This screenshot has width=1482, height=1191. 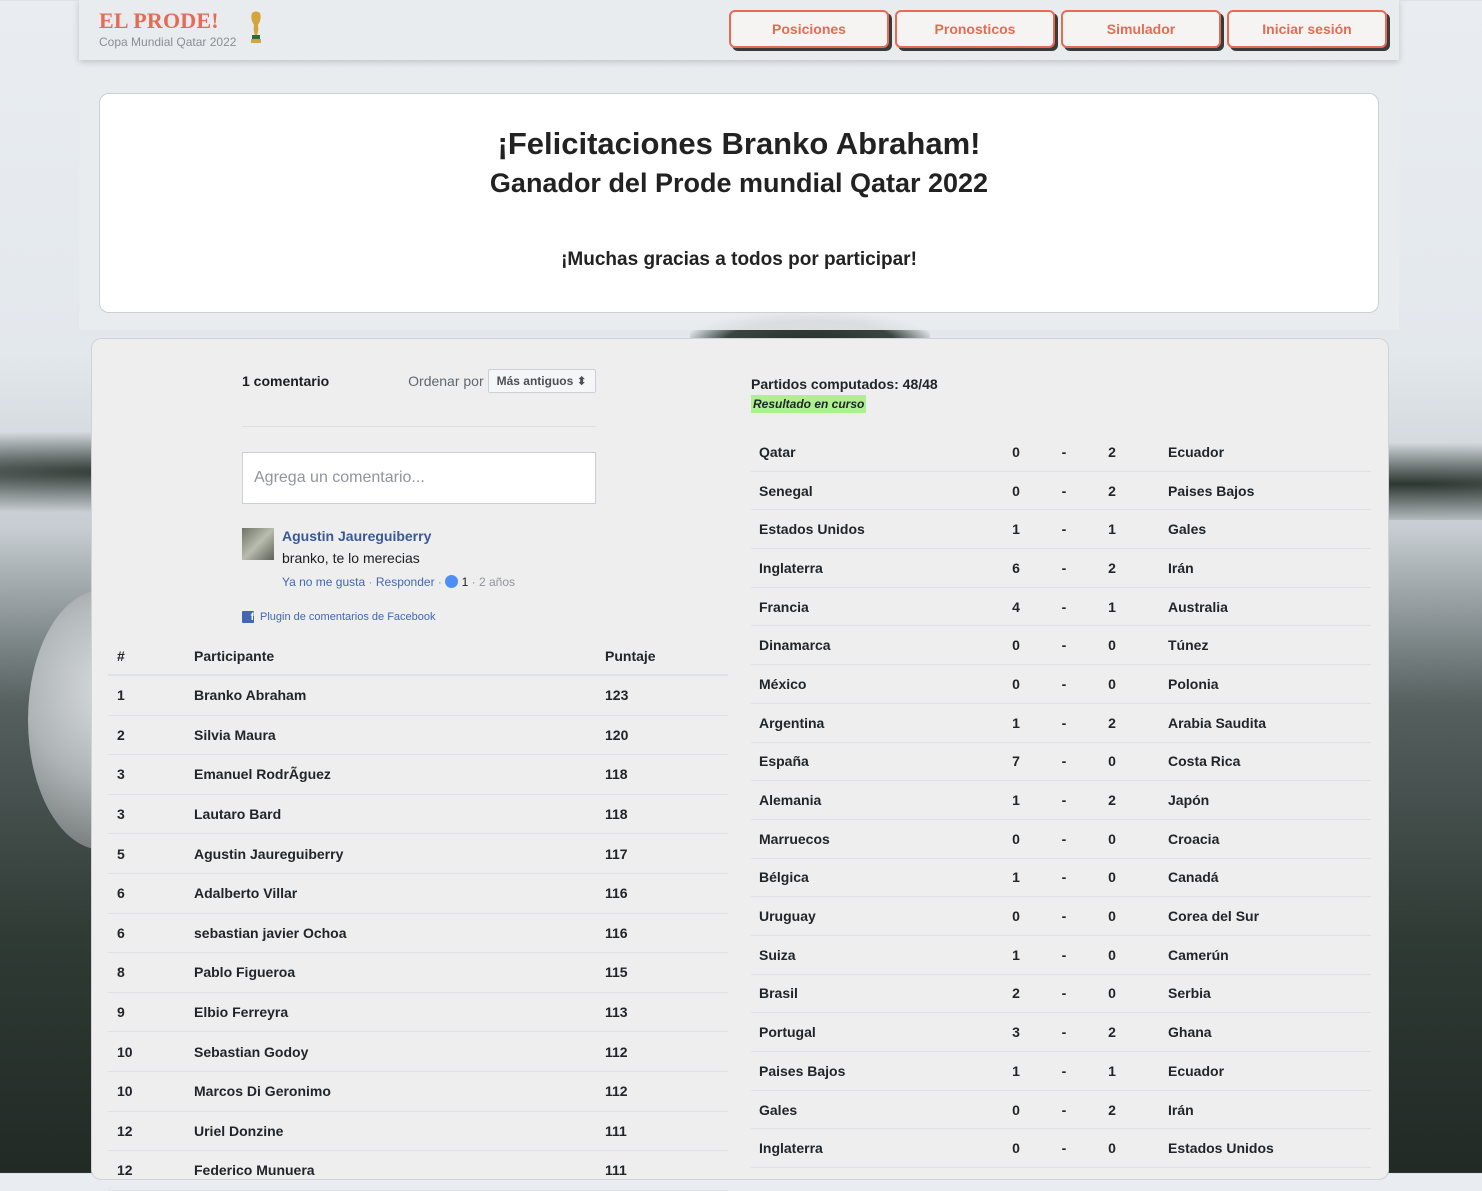 I want to click on away-team: Irán, so click(x=1253, y=1110).